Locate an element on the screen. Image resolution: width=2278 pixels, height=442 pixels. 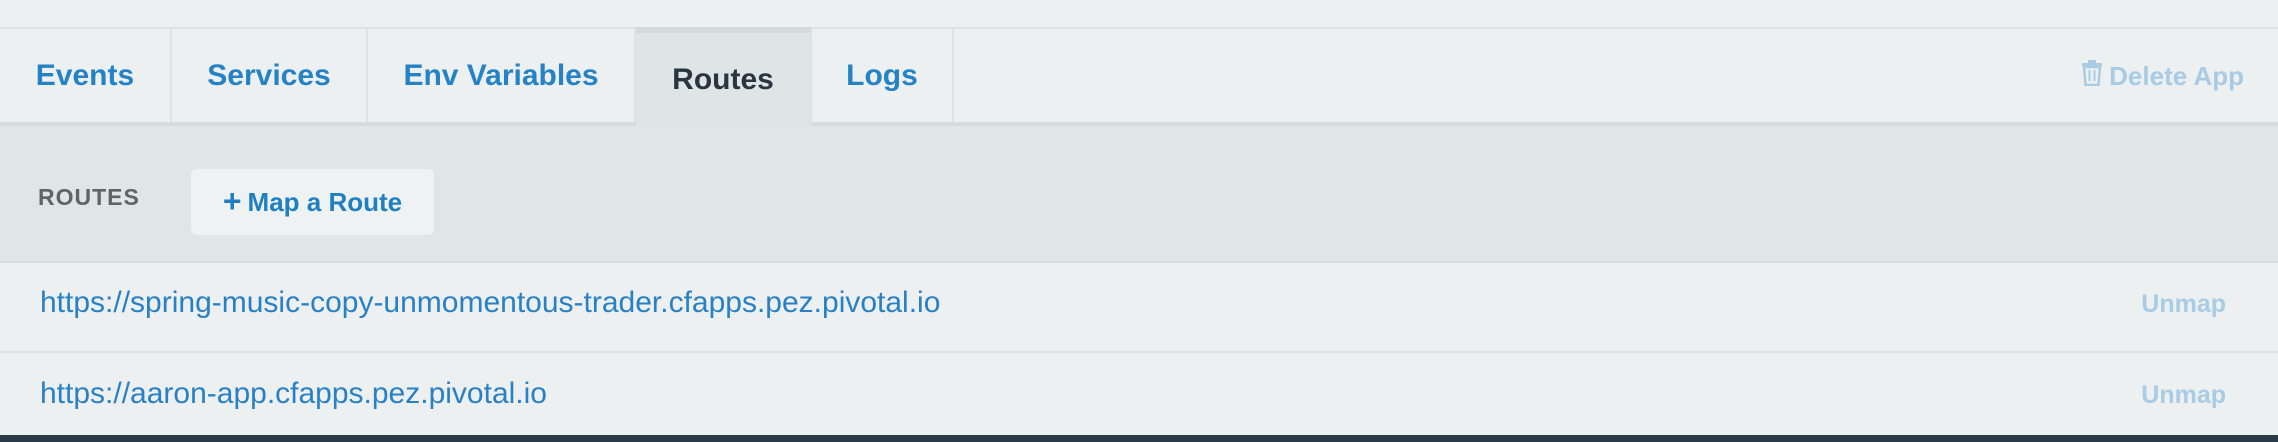
bottom-border is located at coordinates (1139, 438).